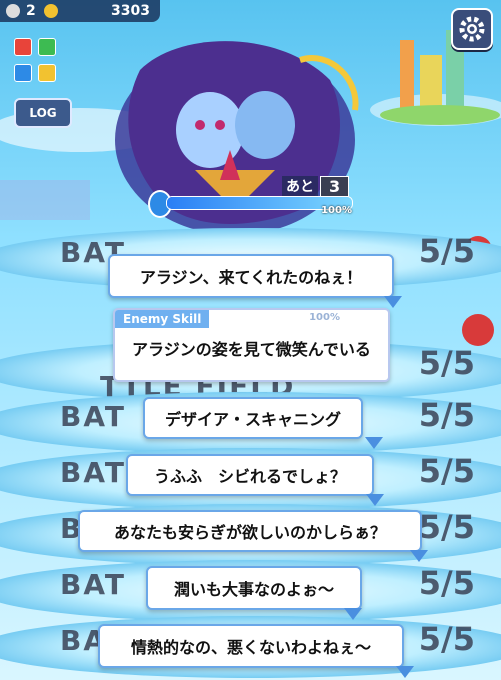 This screenshot has width=501, height=680. I want to click on speech-bubble: デザイア・スキャニング, so click(263, 423).